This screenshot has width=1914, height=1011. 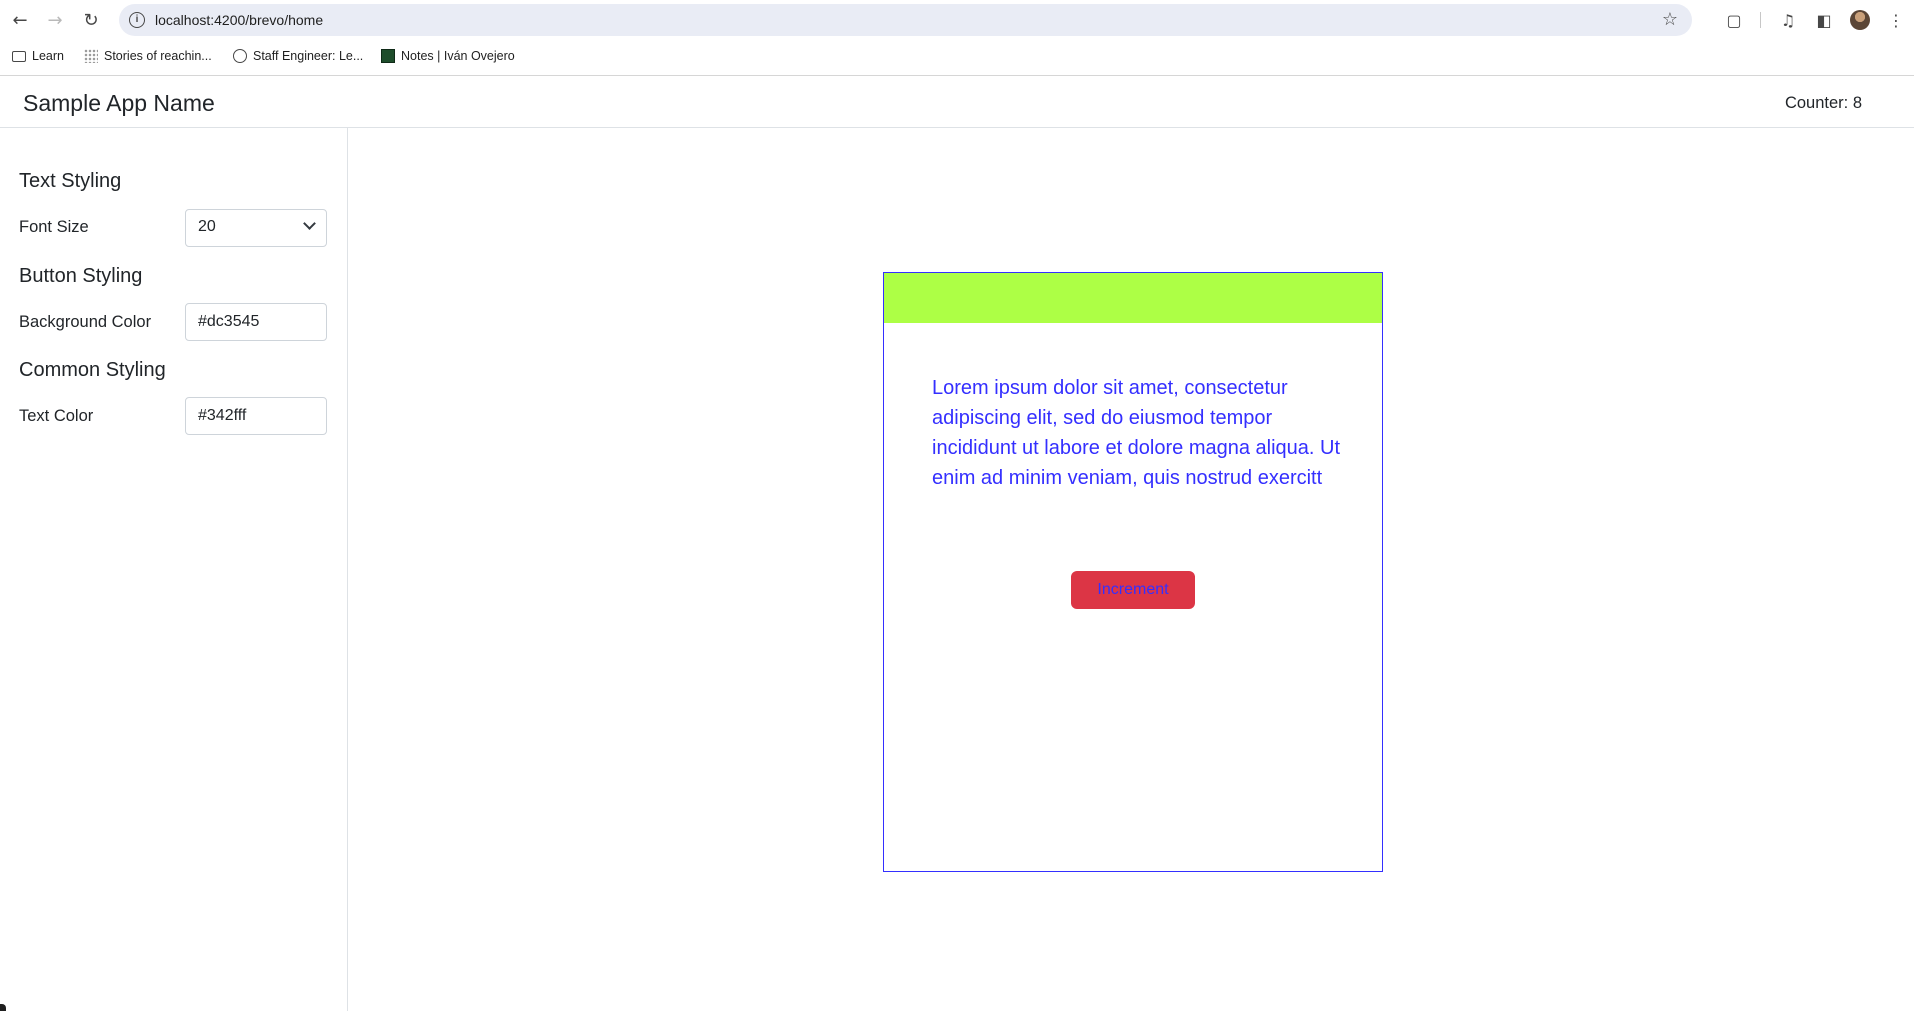 What do you see at coordinates (957, 102) in the screenshot?
I see `app-header: Sample App Name Counter: 8` at bounding box center [957, 102].